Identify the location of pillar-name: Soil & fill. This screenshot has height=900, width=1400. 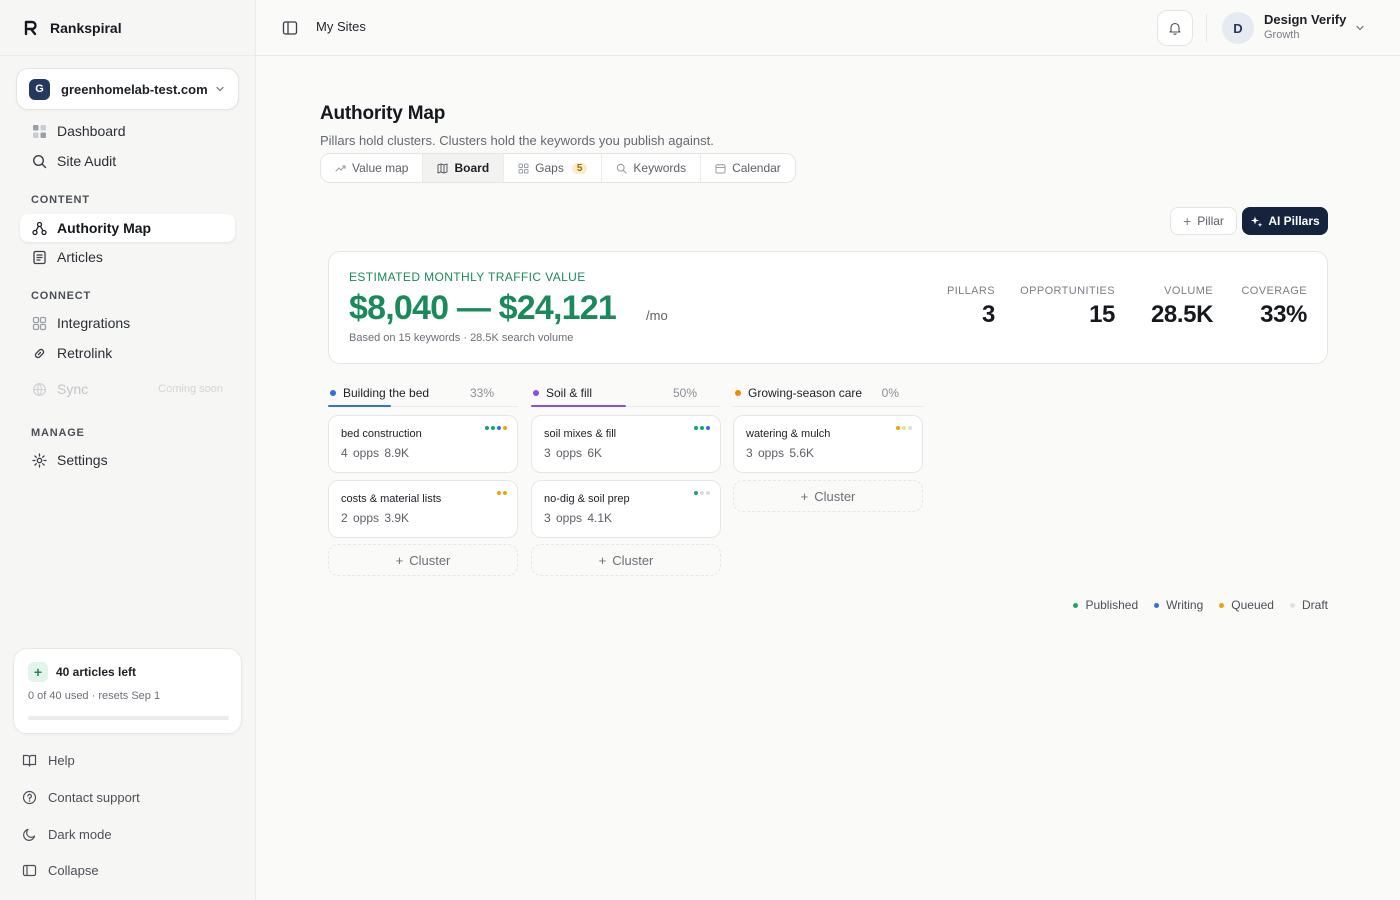
(569, 392).